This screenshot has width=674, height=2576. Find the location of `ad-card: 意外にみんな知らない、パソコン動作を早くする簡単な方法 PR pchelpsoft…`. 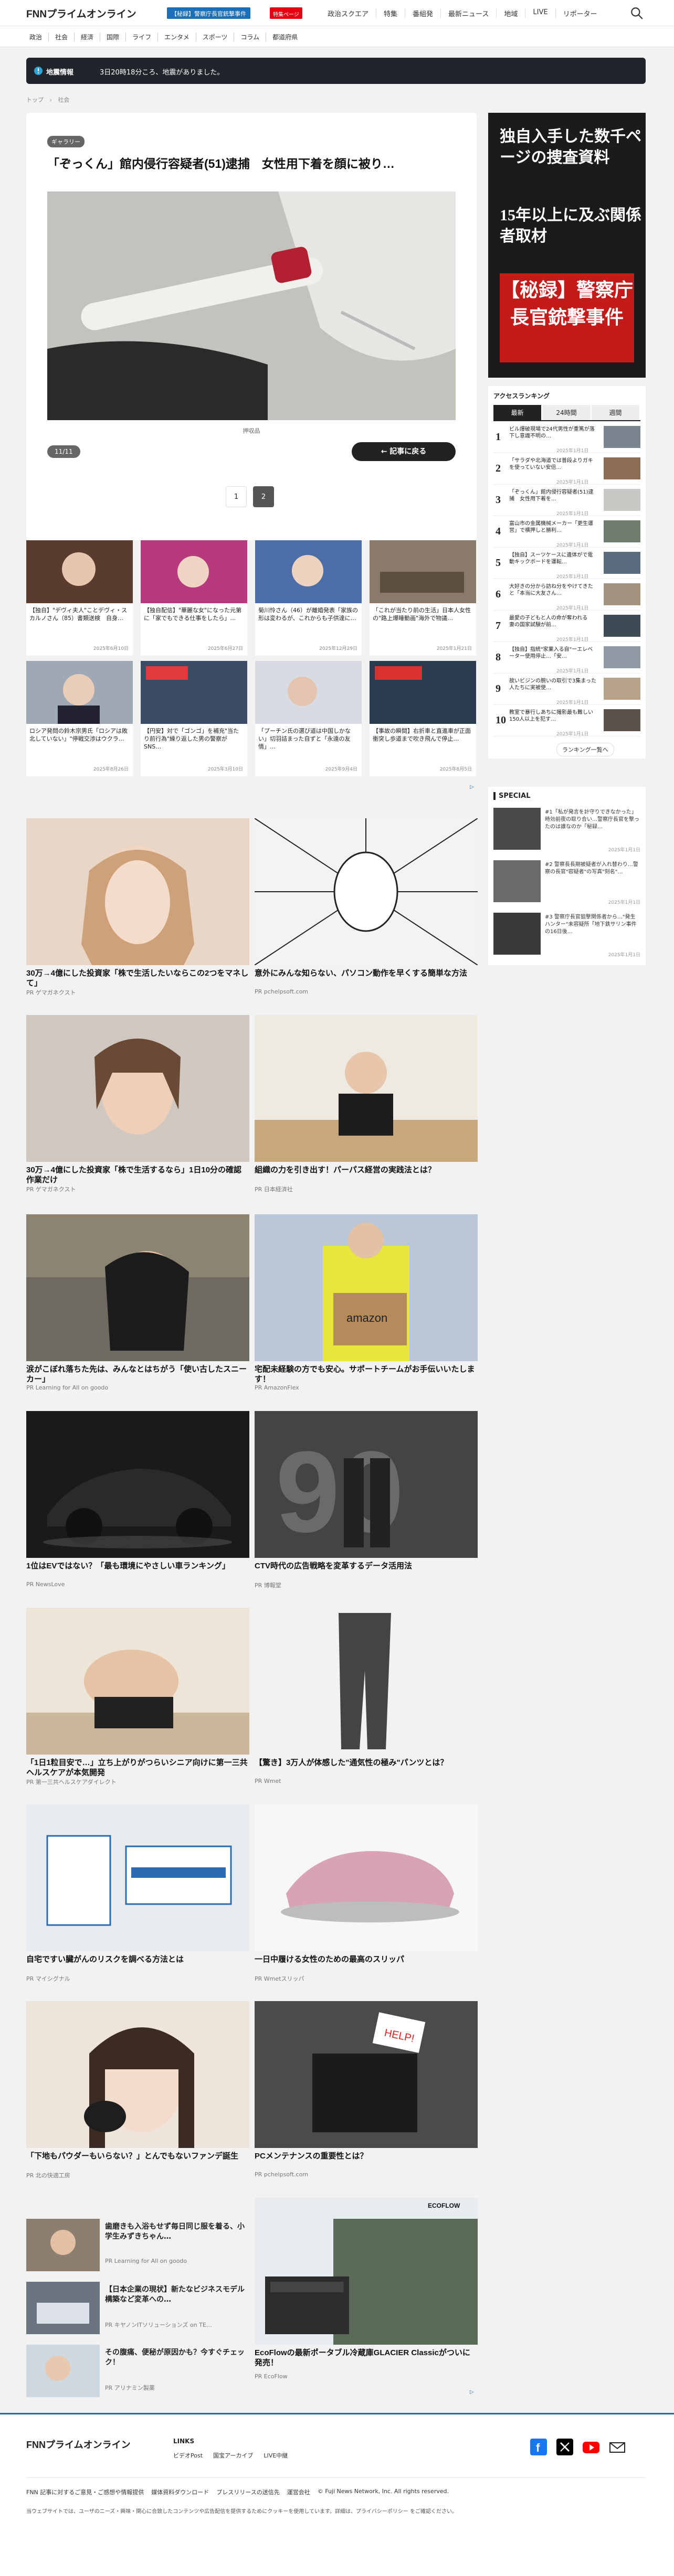

ad-card: 意外にみんな知らない、パソコン動作を早くする簡単な方法 PR pchelpsoft… is located at coordinates (367, 907).